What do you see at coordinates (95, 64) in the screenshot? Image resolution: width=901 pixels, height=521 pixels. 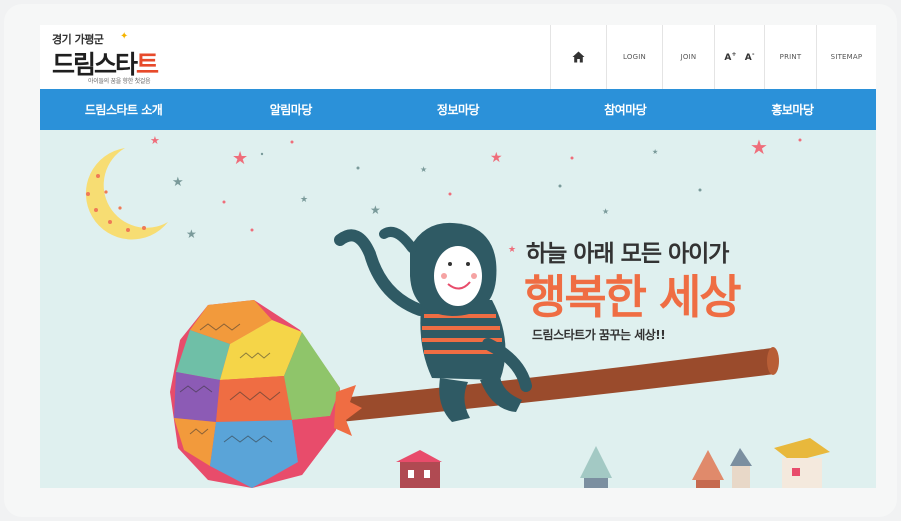 I see `logo-name-part1: 드림스타` at bounding box center [95, 64].